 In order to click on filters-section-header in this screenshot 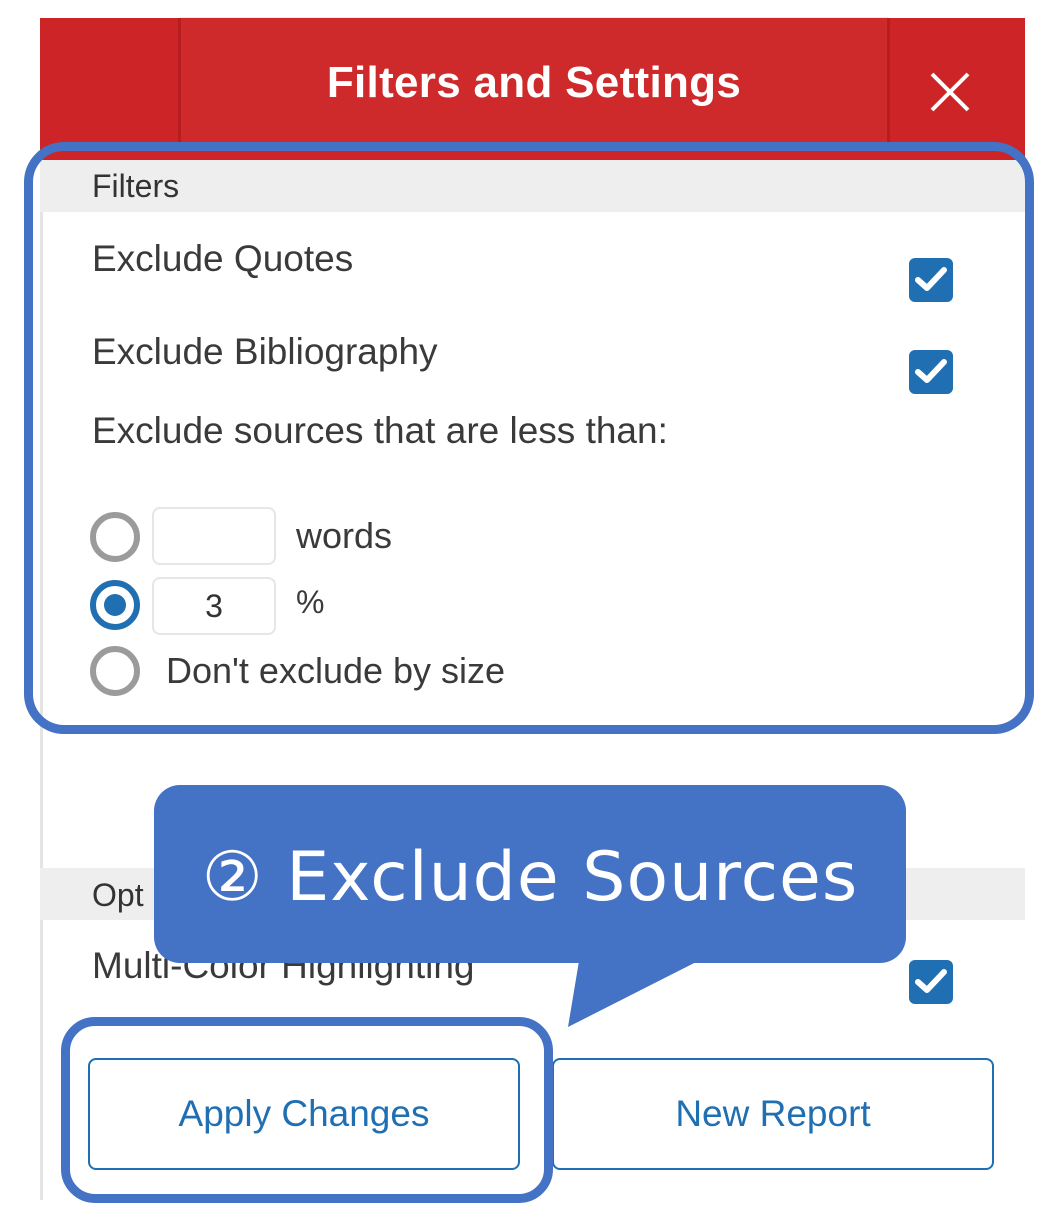, I will do `click(532, 186)`.